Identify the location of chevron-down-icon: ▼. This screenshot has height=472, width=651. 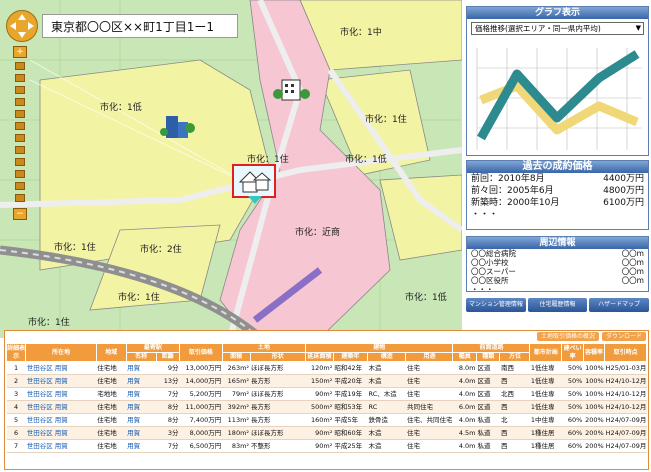
(638, 28).